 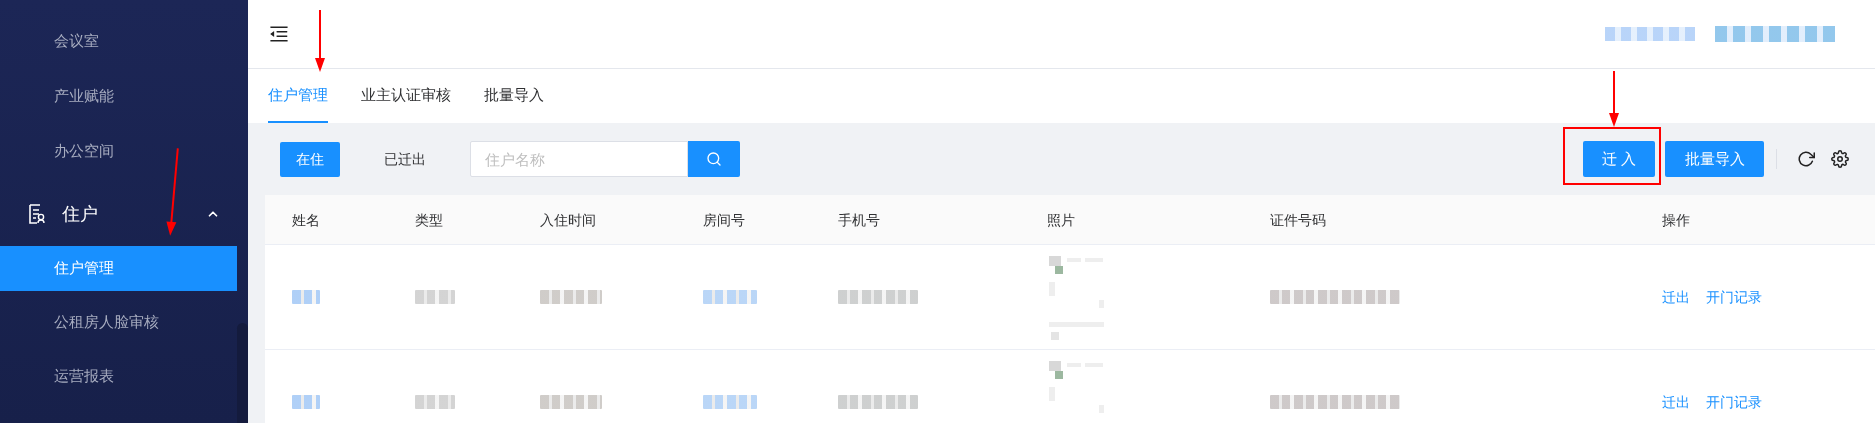 I want to click on sidebar-item: 会议室, so click(x=124, y=41).